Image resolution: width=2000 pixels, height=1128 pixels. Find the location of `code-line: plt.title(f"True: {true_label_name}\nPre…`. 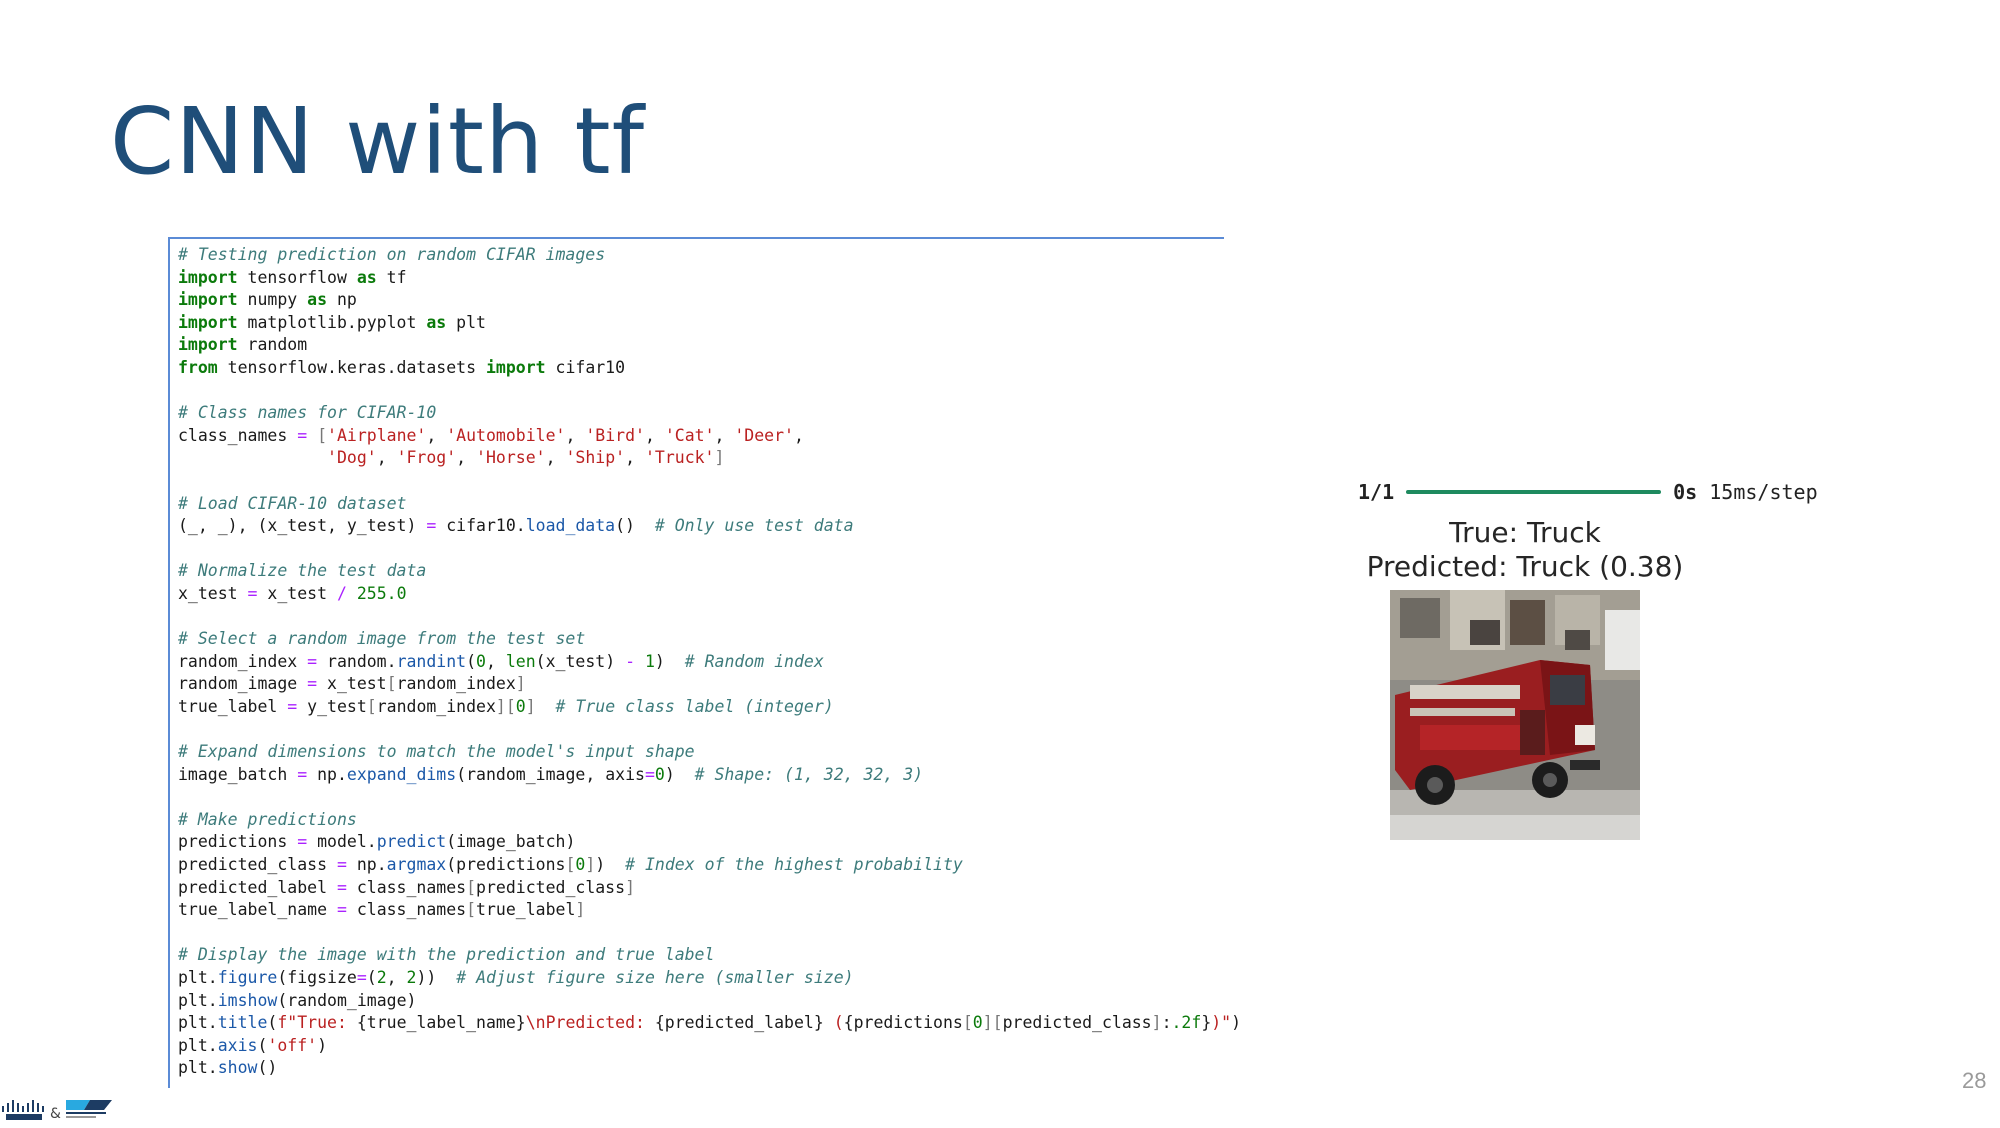

code-line: plt.title(f"True: {true_label_name}\nPre… is located at coordinates (709, 1022).